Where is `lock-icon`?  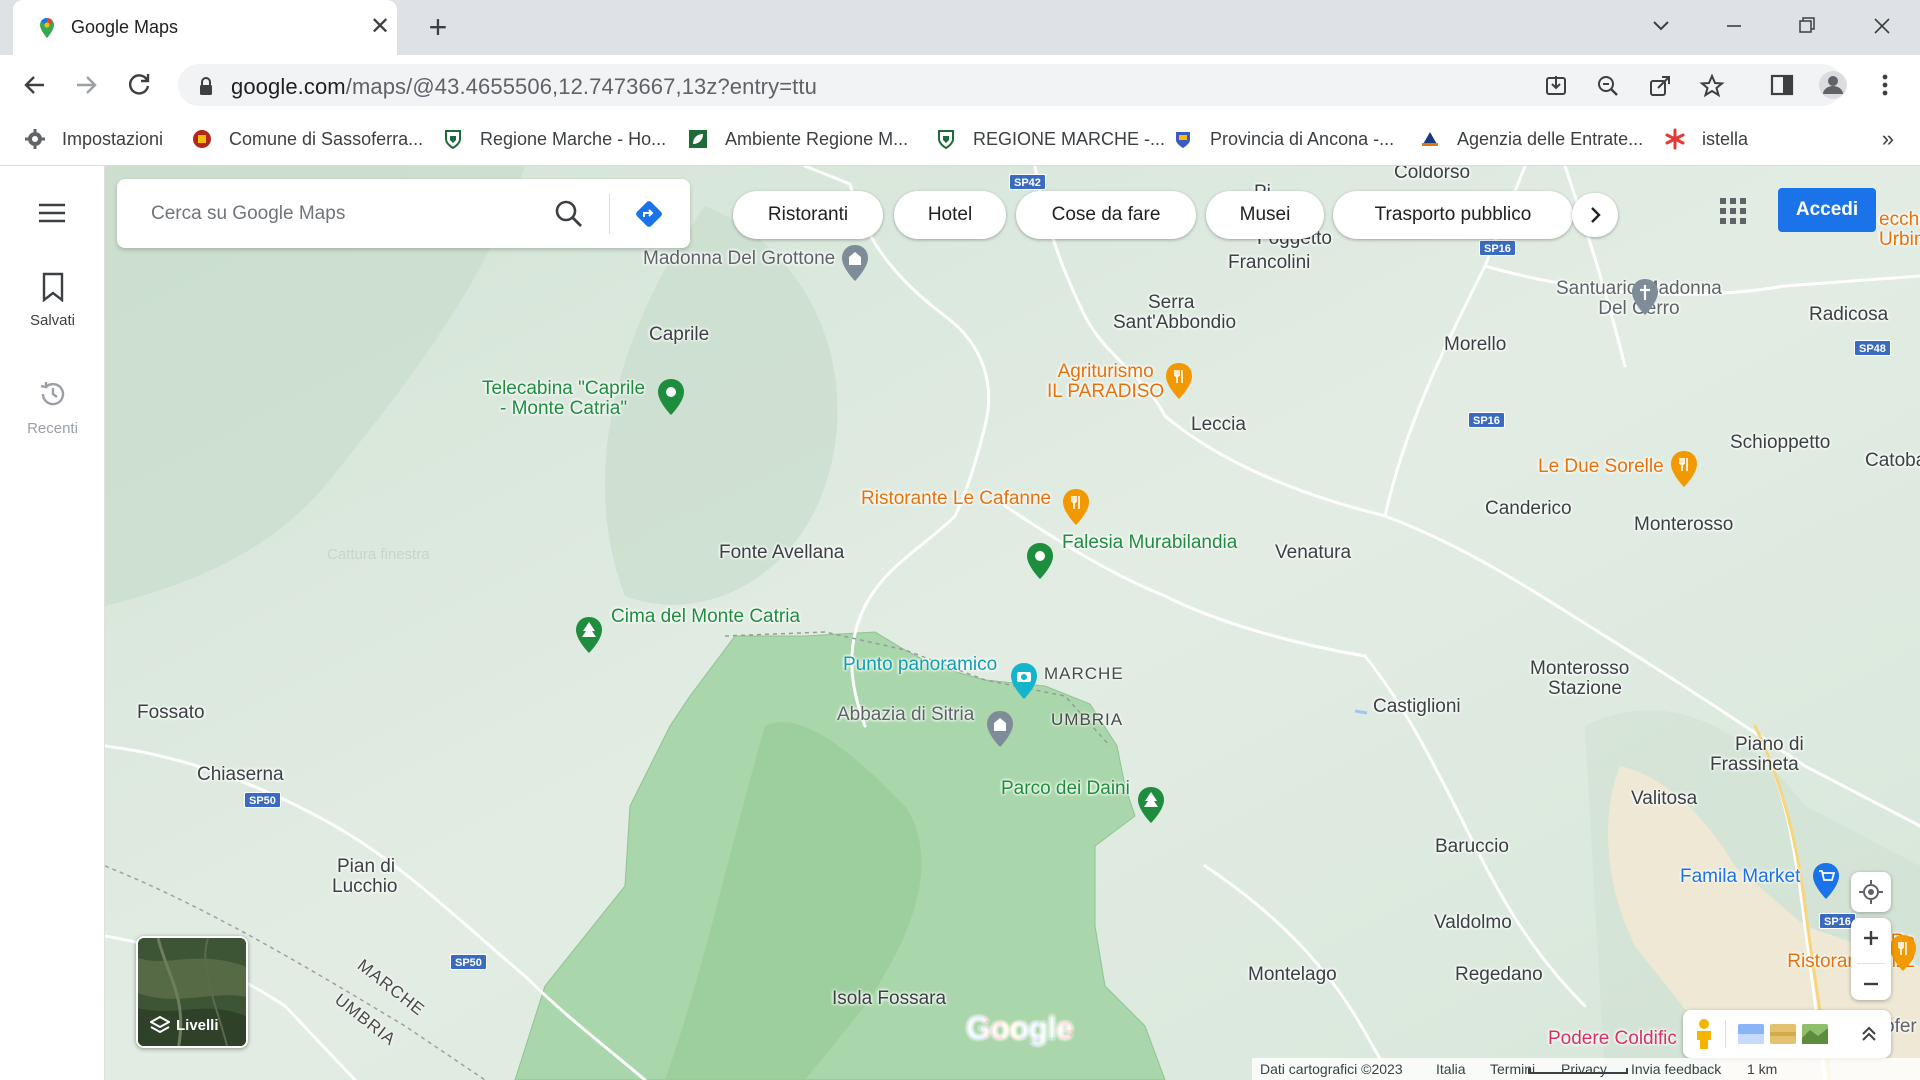 lock-icon is located at coordinates (206, 86).